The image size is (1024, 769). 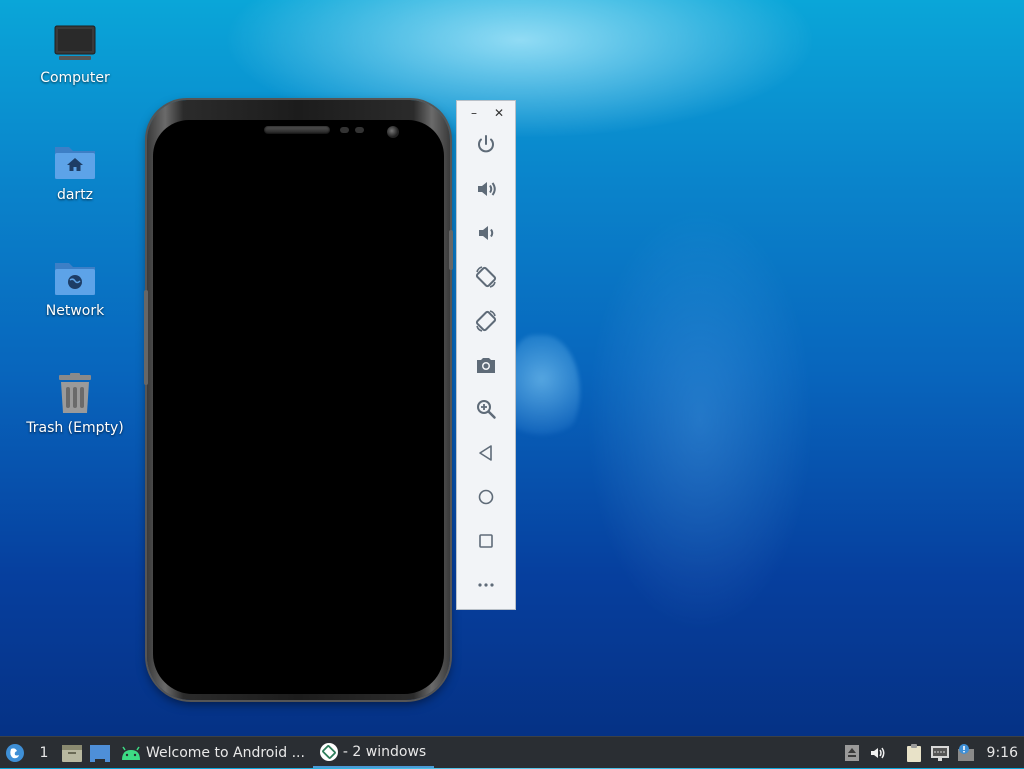 I want to click on task-emulator-group: - 2 windows, so click(x=373, y=752).